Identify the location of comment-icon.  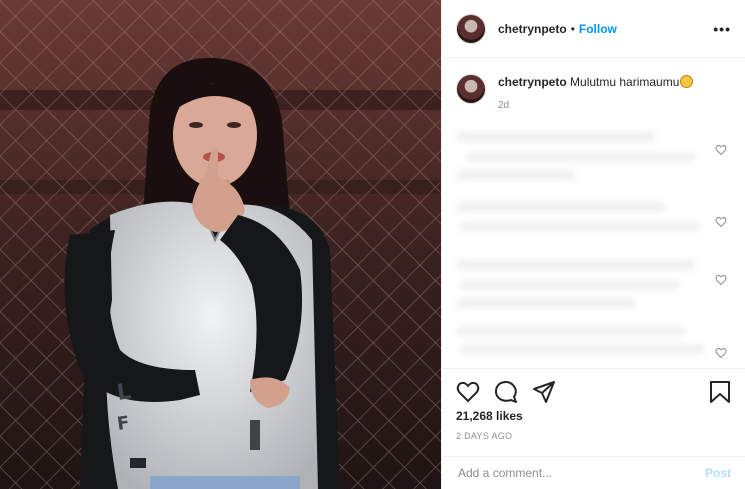
(506, 392).